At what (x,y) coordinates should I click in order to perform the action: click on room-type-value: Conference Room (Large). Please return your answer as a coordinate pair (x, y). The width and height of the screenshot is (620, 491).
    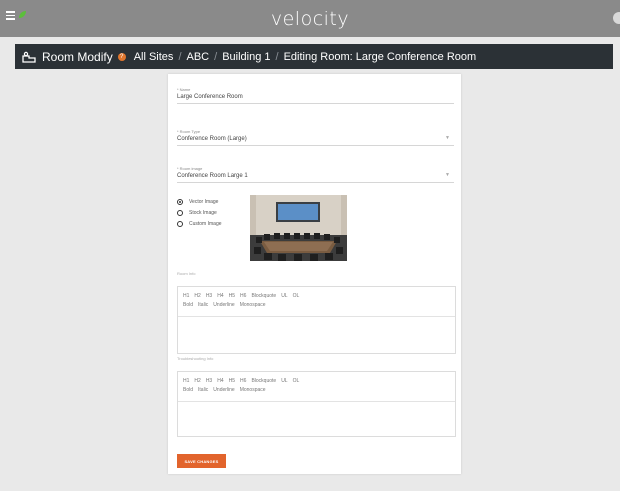
    Looking at the image, I should click on (315, 140).